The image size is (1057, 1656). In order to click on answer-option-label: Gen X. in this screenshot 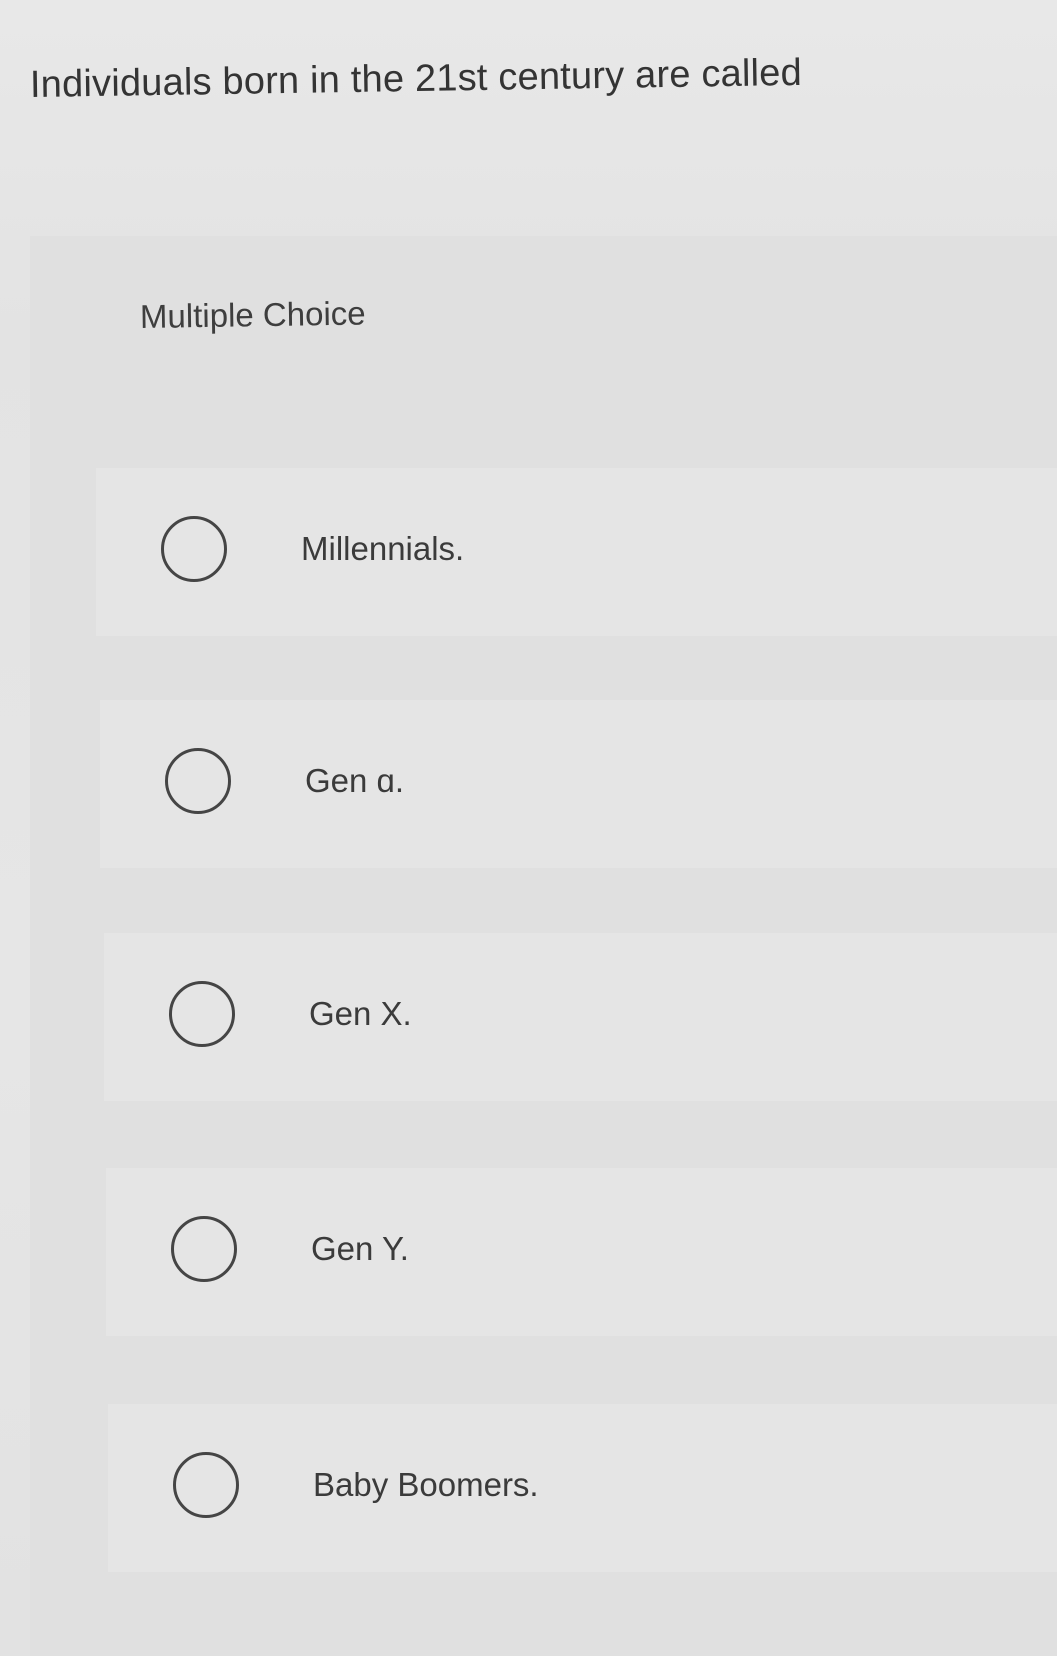, I will do `click(360, 1013)`.